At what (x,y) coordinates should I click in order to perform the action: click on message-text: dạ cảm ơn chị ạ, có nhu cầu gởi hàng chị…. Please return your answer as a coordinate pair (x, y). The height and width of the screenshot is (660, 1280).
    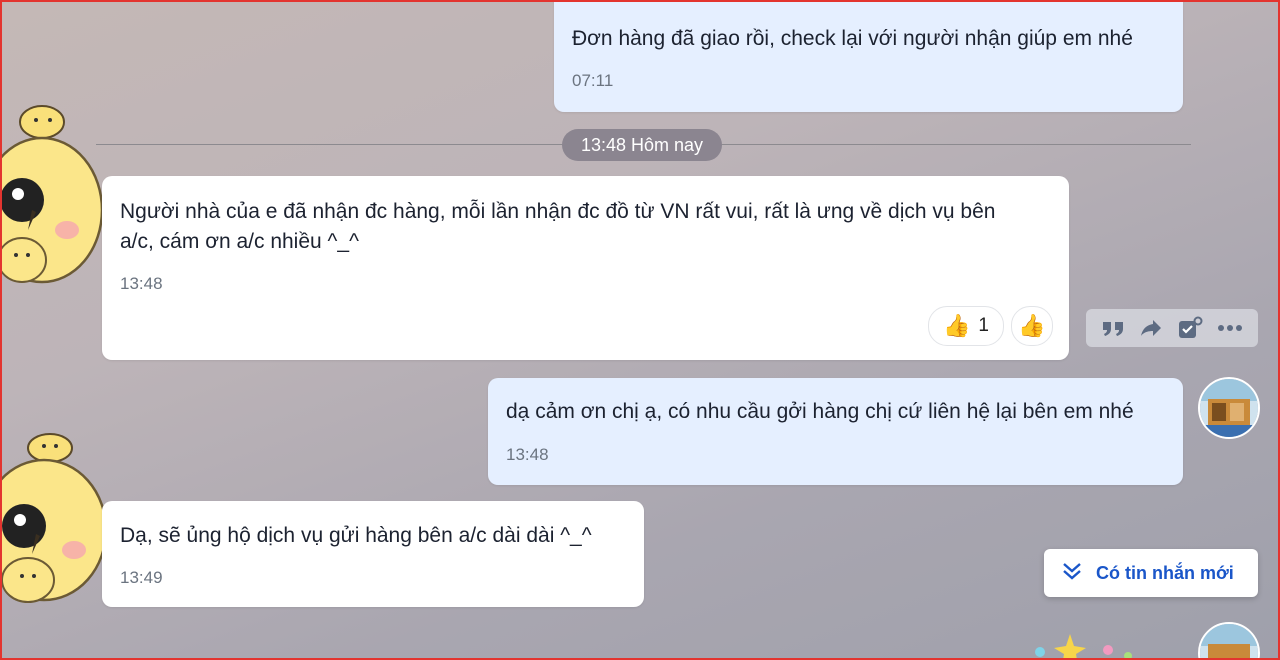
    Looking at the image, I should click on (820, 411).